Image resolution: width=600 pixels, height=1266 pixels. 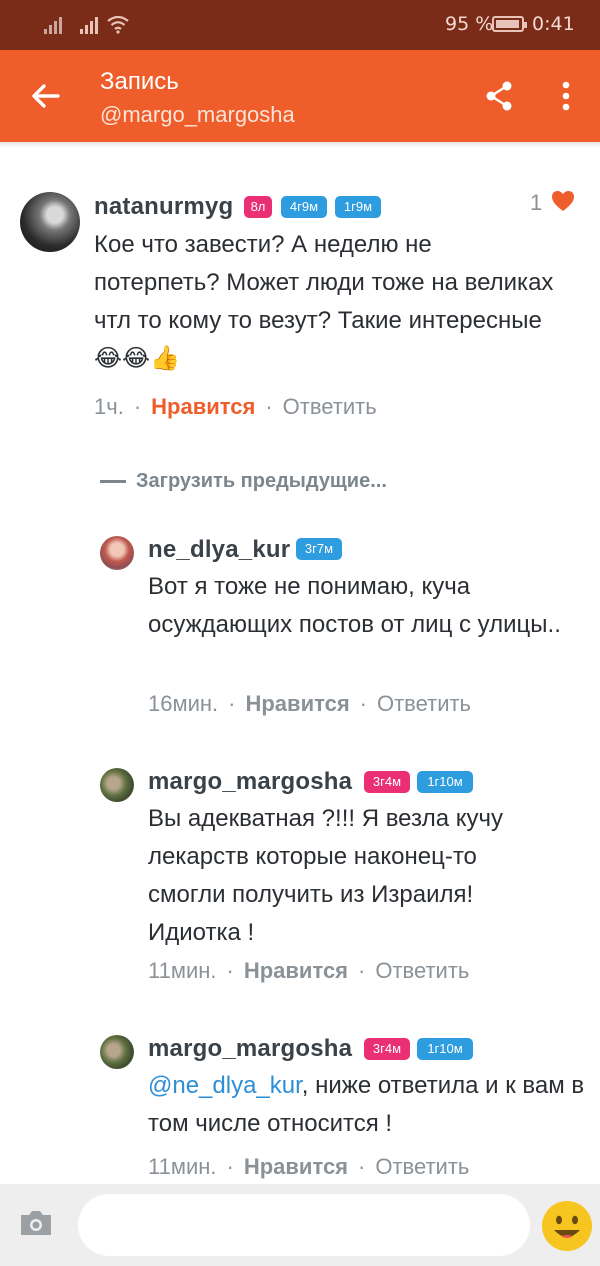 What do you see at coordinates (219, 550) in the screenshot?
I see `comment-username: ne_dlya_kur` at bounding box center [219, 550].